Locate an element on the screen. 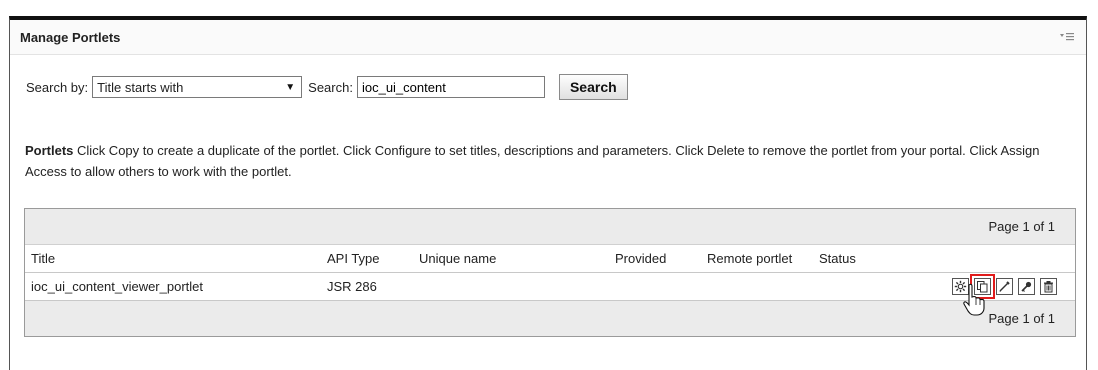 The width and height of the screenshot is (1098, 370). portlet-menu-icon is located at coordinates (1067, 37).